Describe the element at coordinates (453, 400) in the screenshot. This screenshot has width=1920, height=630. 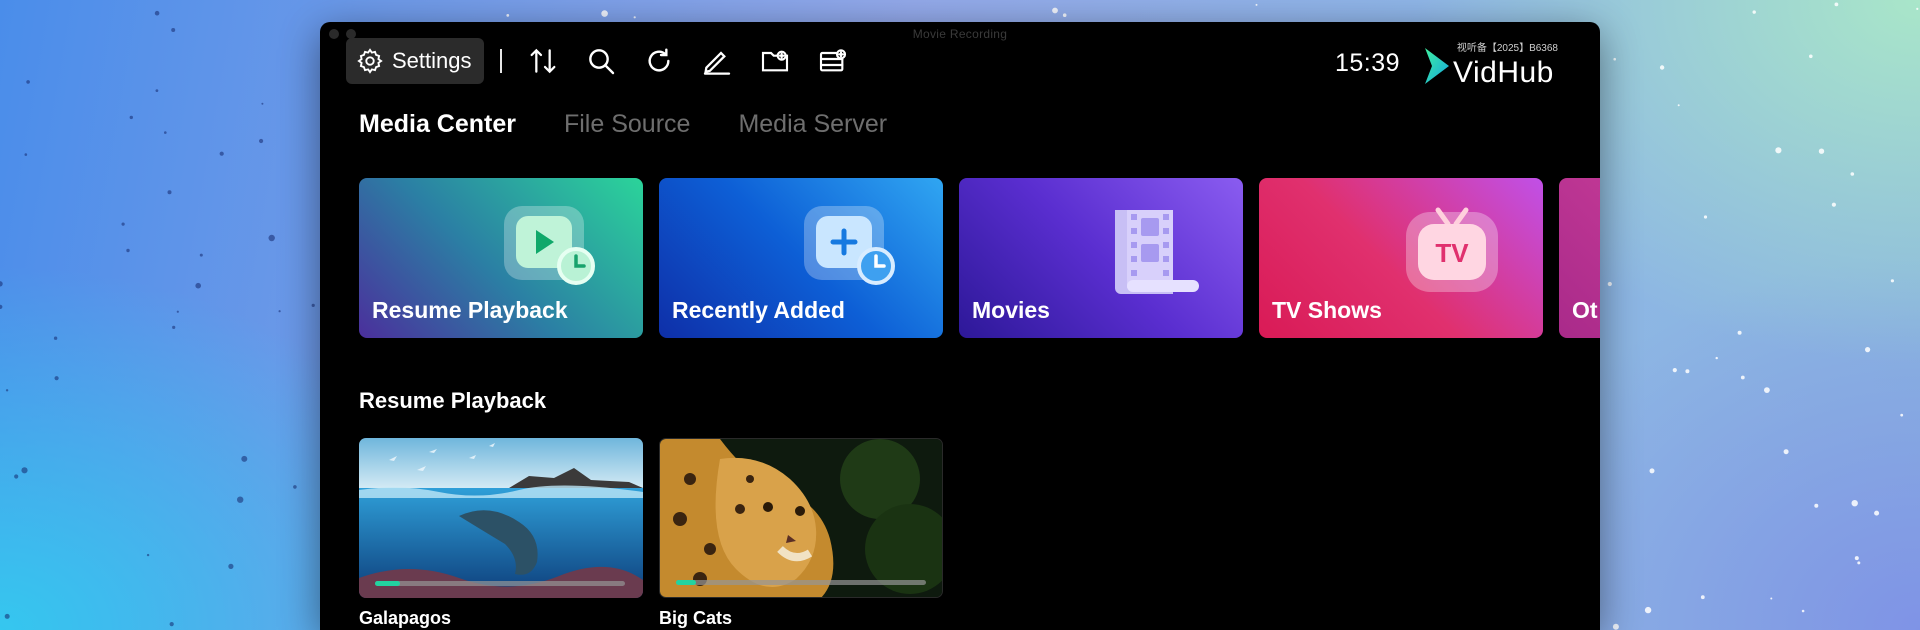
I see `resume-playback-heading: Resume Playback` at that location.